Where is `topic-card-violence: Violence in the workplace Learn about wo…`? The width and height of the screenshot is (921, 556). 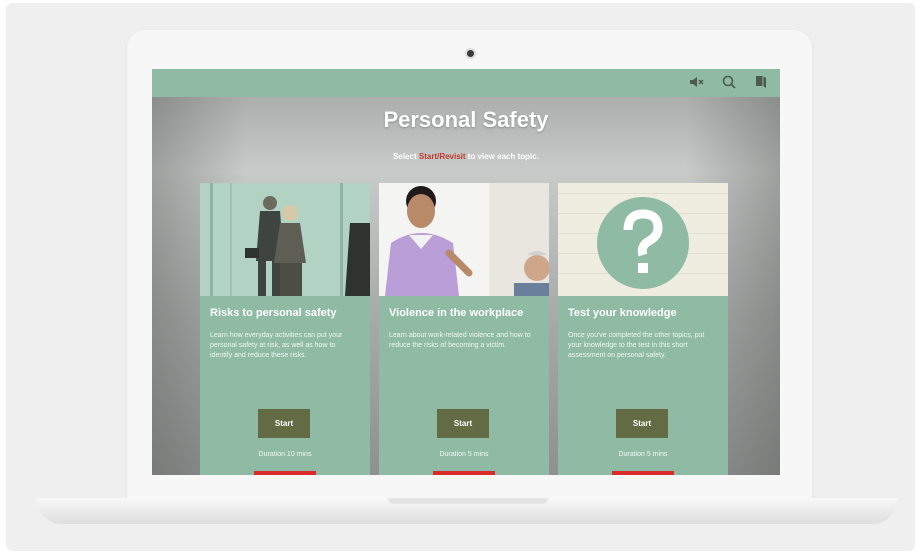 topic-card-violence: Violence in the workplace Learn about wo… is located at coordinates (464, 329).